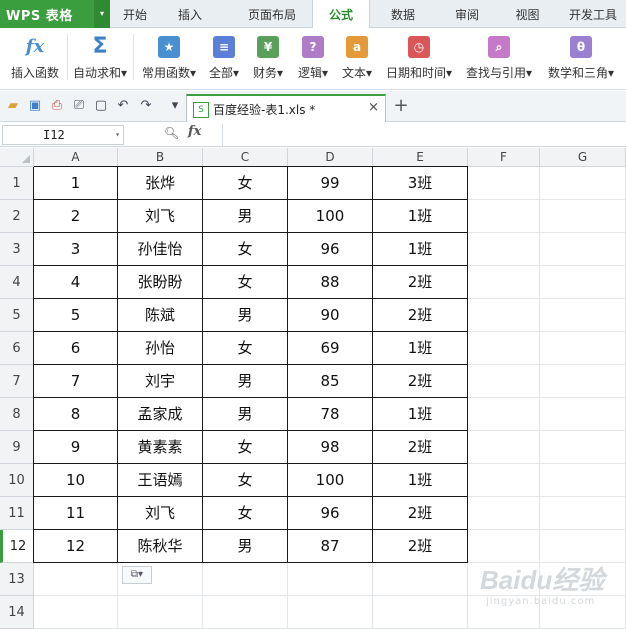  What do you see at coordinates (330, 348) in the screenshot?
I see `cell-d6: 69` at bounding box center [330, 348].